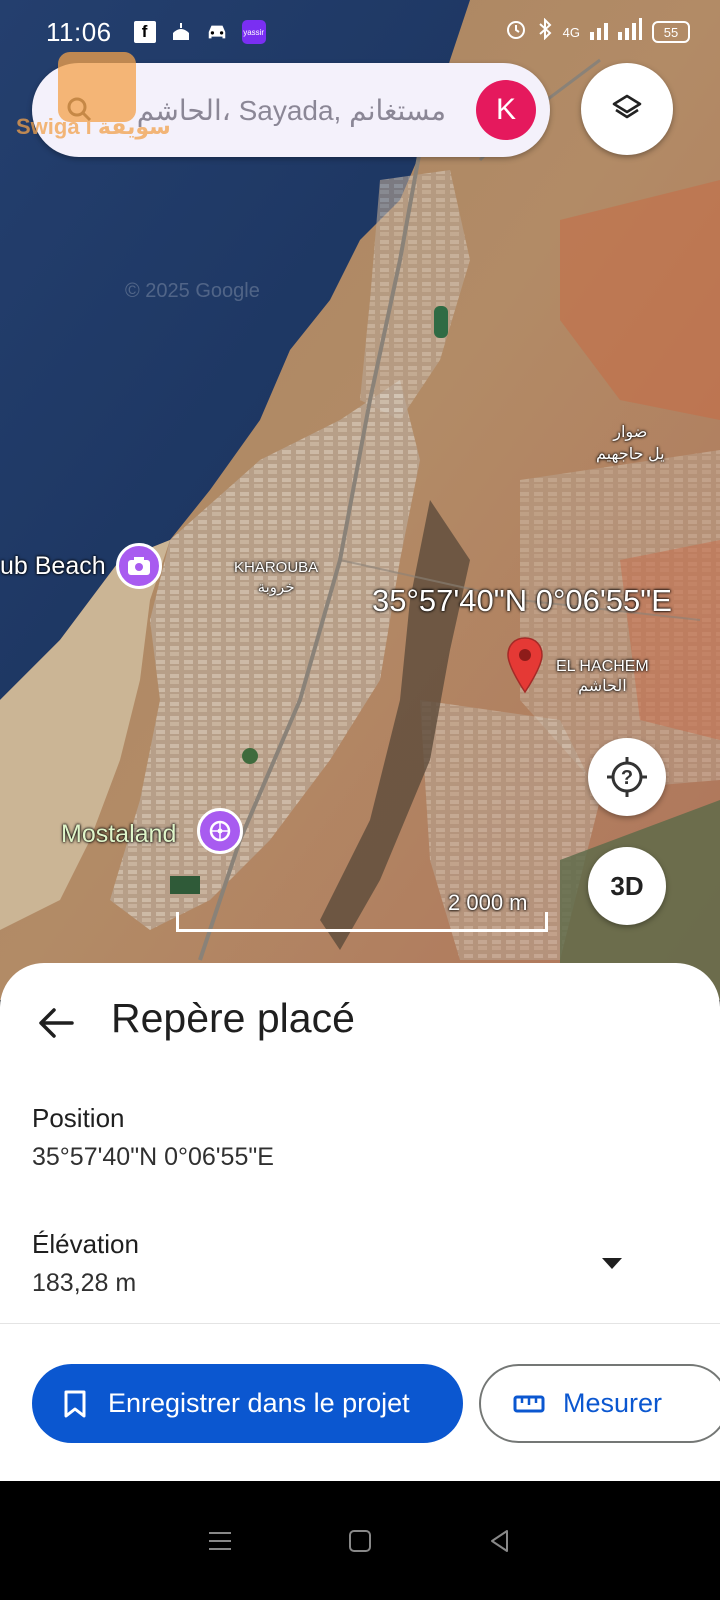 The image size is (720, 1600). What do you see at coordinates (516, 32) in the screenshot?
I see `alarm-icon` at bounding box center [516, 32].